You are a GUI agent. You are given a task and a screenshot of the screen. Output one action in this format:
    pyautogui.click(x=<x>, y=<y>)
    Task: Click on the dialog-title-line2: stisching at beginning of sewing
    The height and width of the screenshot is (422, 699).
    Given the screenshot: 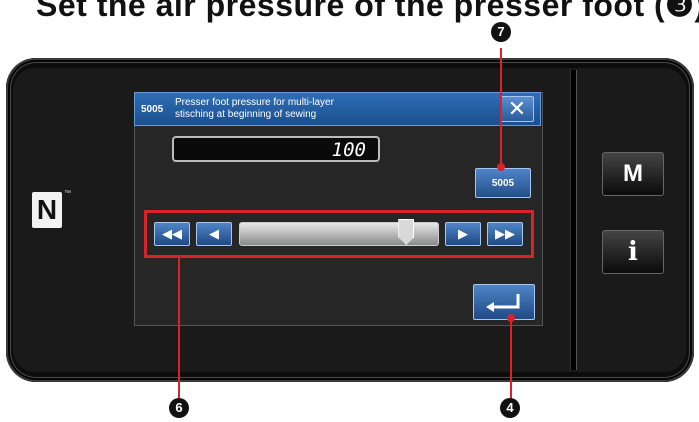 What is the action you would take?
    pyautogui.click(x=246, y=114)
    